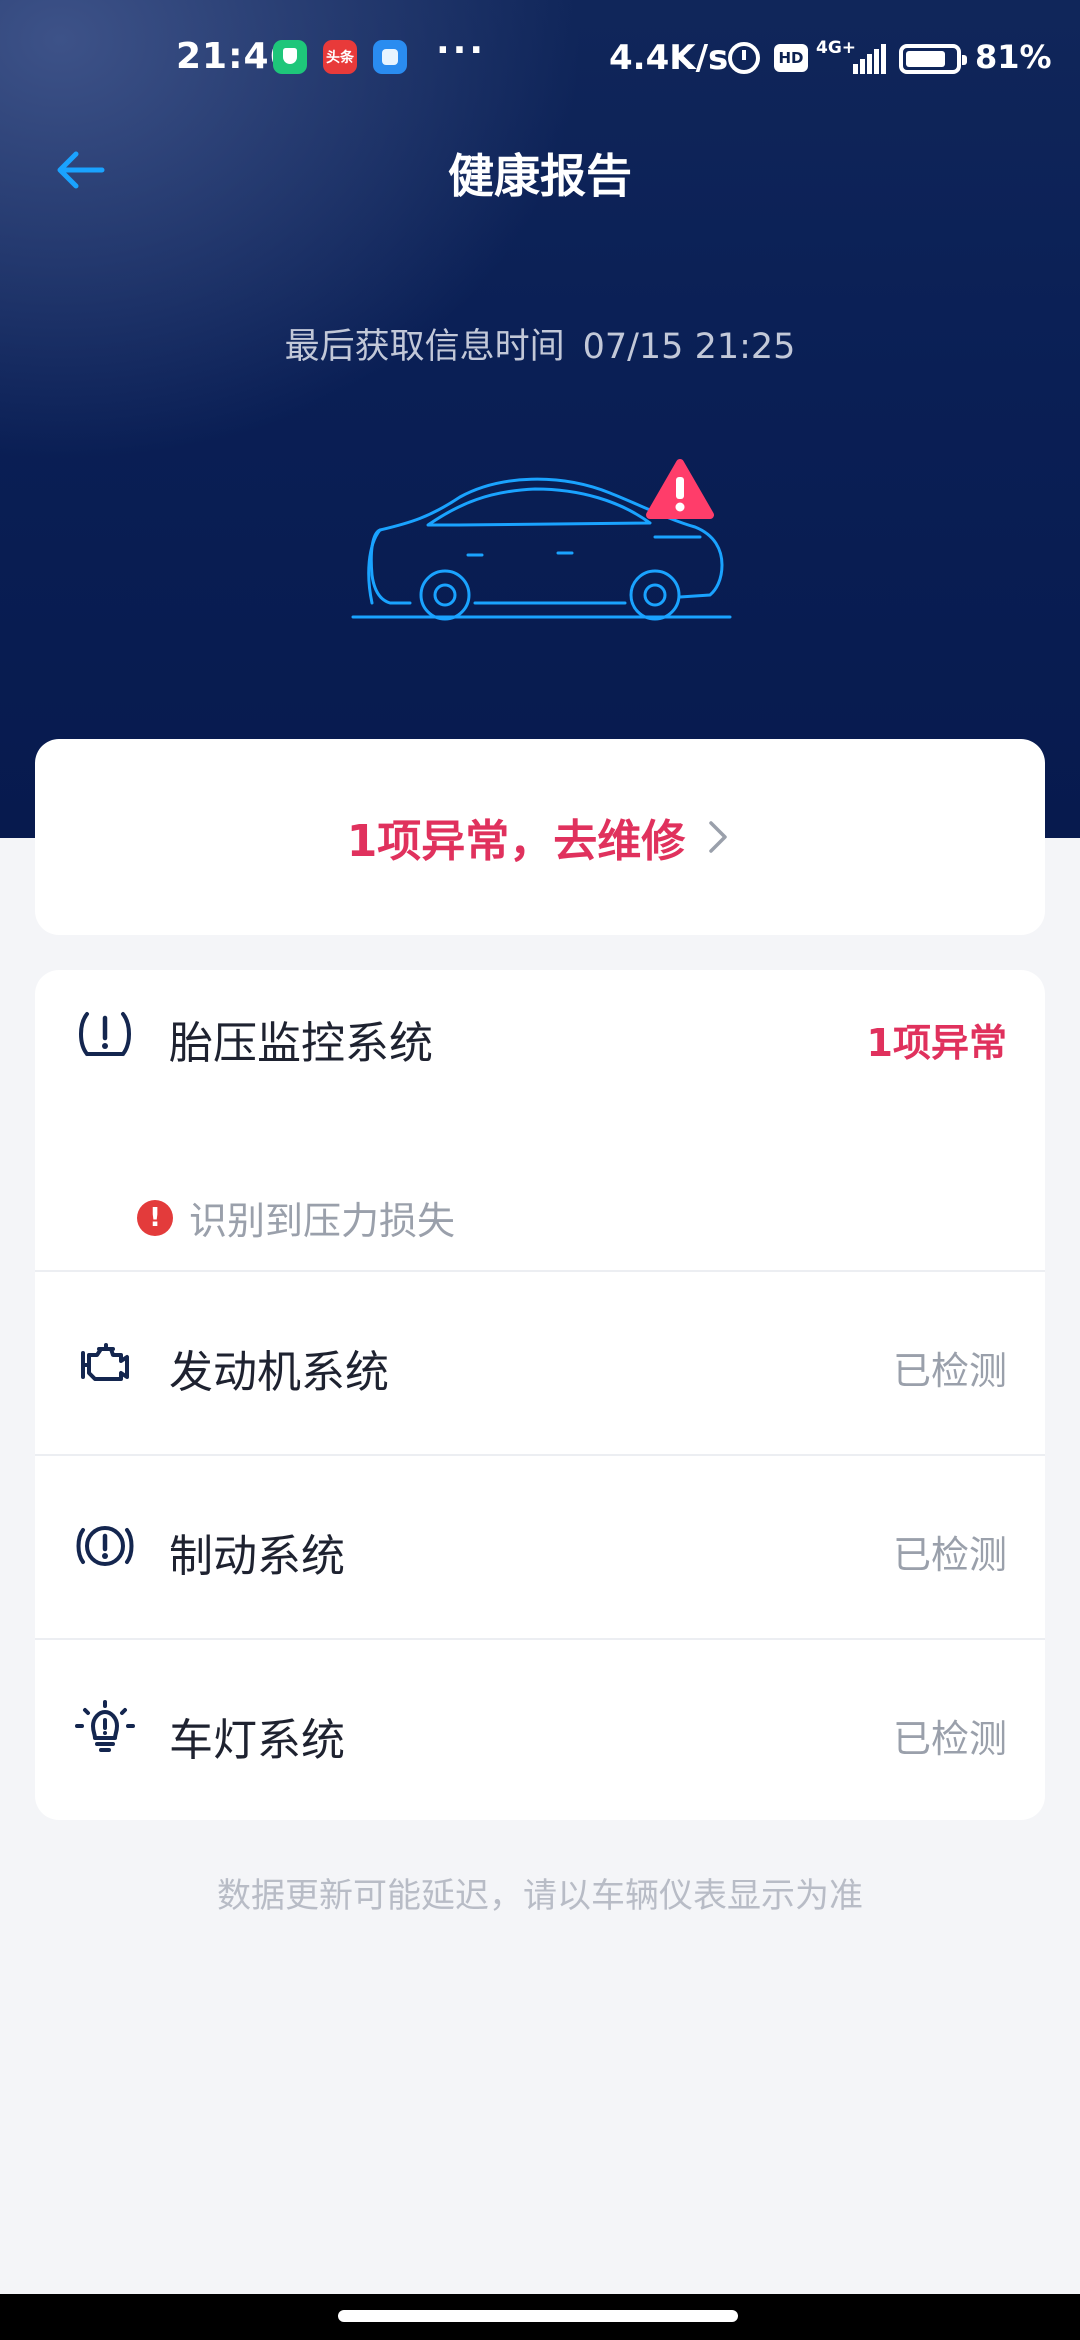 This screenshot has height=2340, width=1080. What do you see at coordinates (257, 1556) in the screenshot?
I see `system-name: 制动系统` at bounding box center [257, 1556].